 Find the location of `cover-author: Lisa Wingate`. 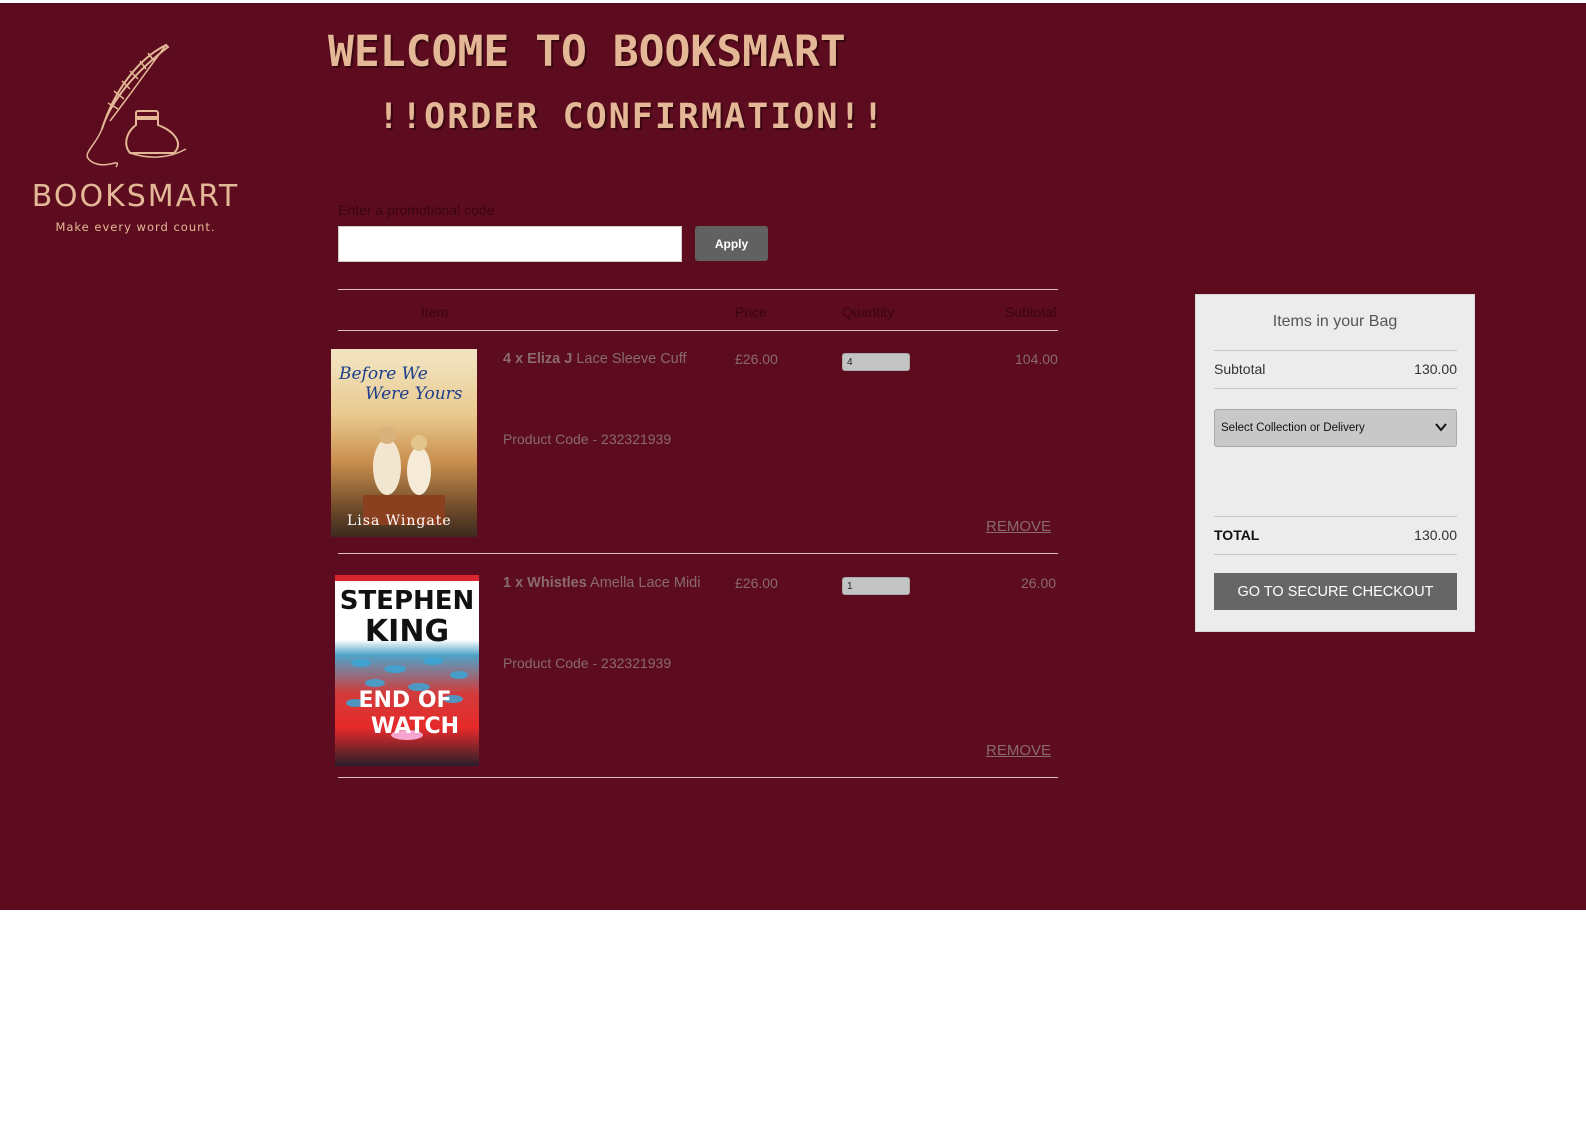

cover-author: Lisa Wingate is located at coordinates (399, 521).